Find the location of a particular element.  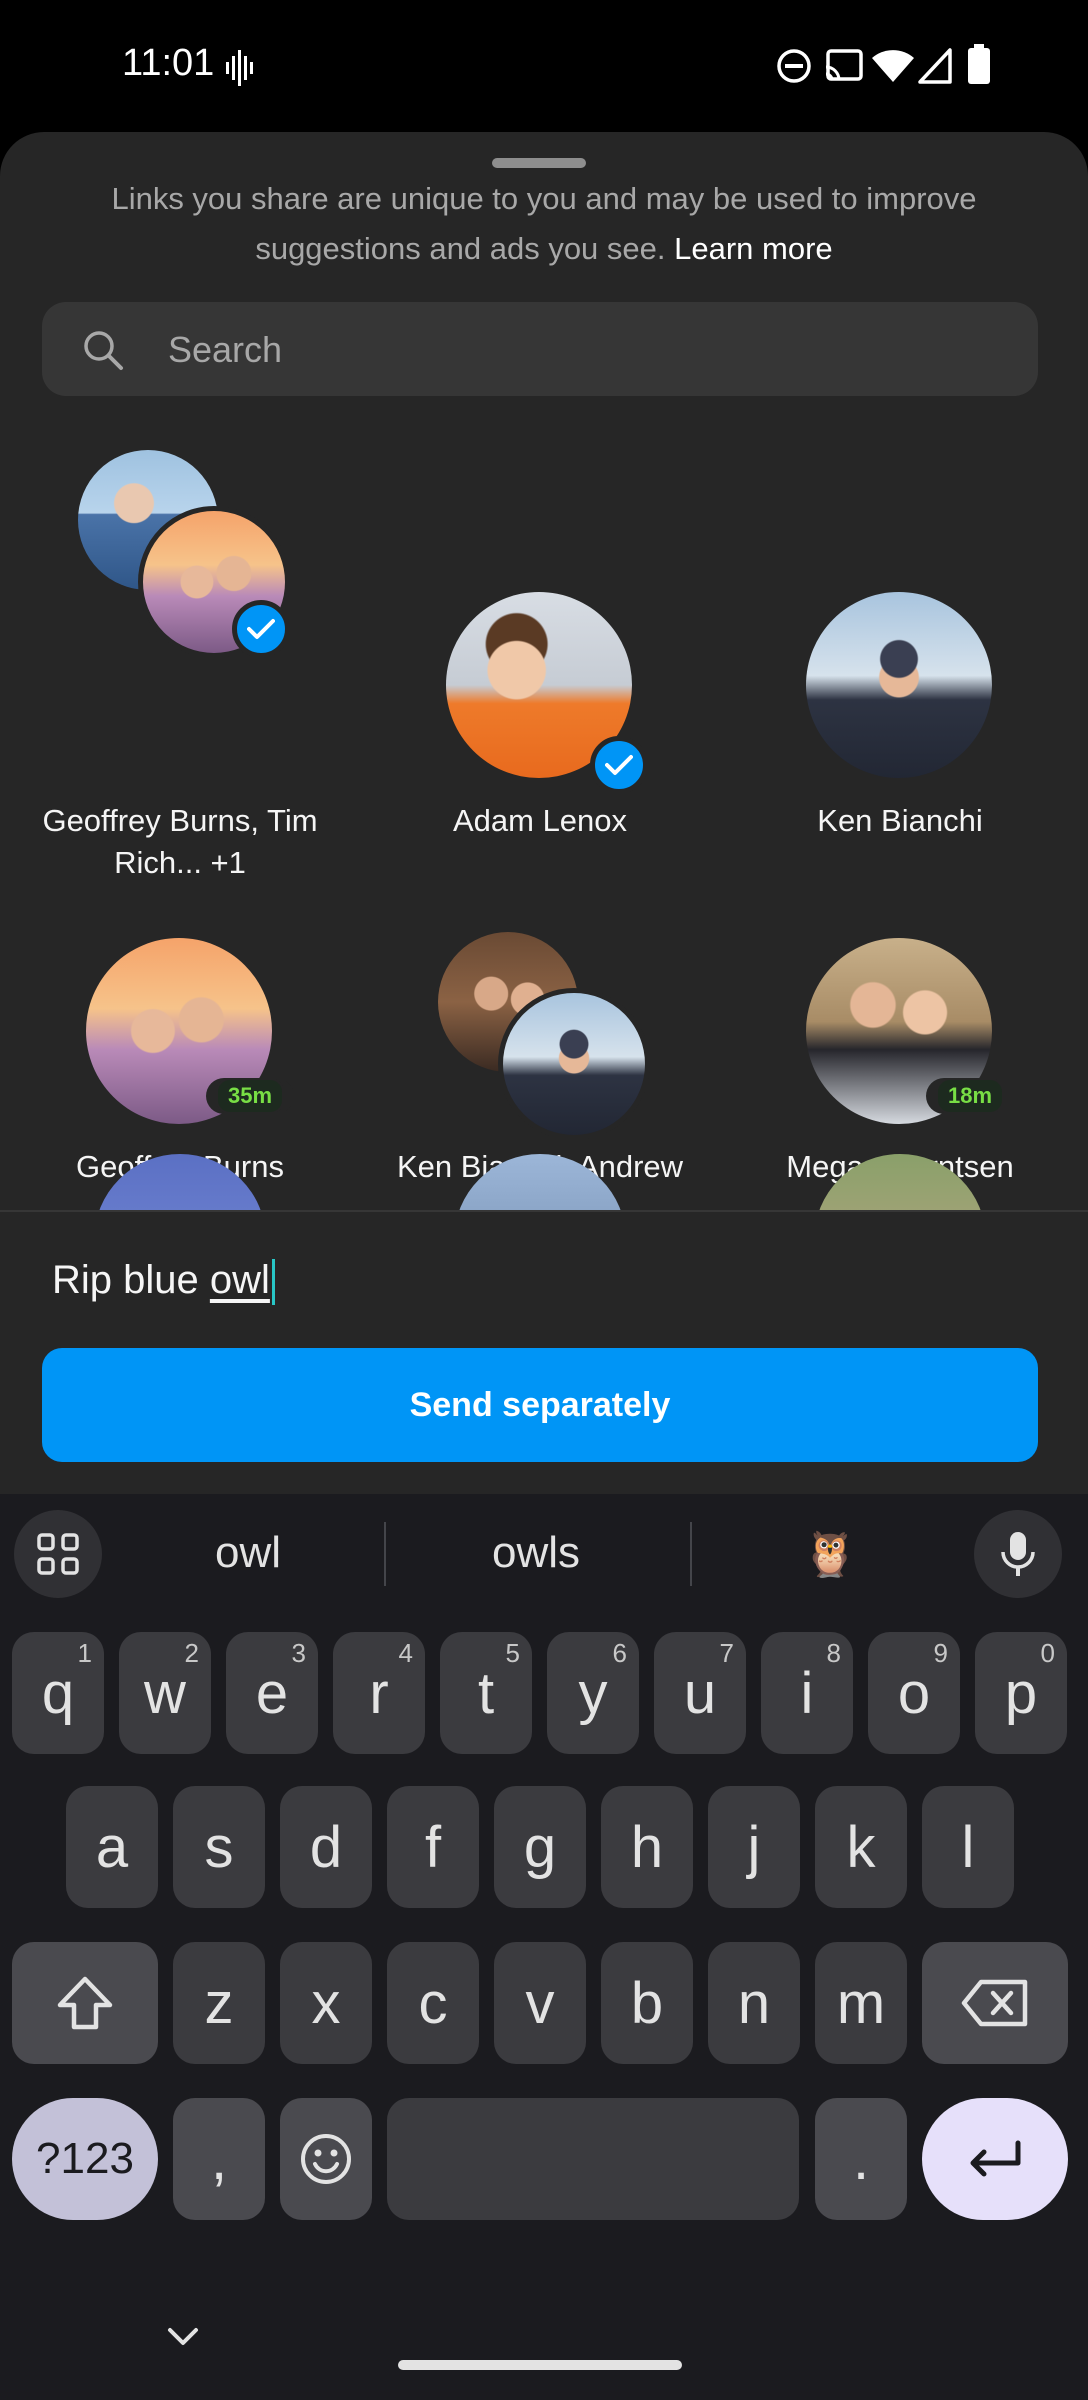

hide-keyboard-icon is located at coordinates (183, 2337).